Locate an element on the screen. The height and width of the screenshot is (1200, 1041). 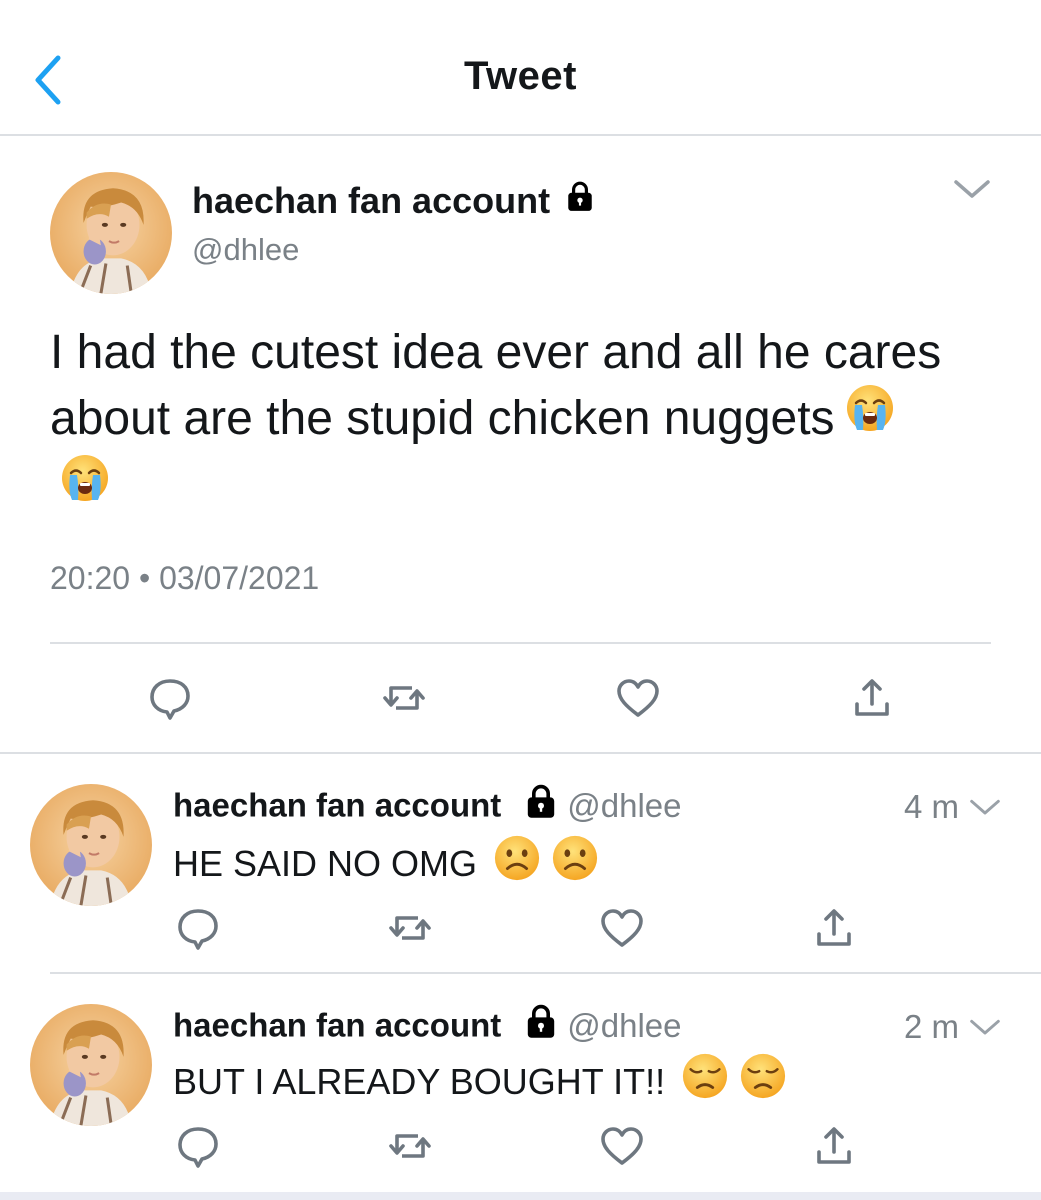
bottom-divider is located at coordinates (520, 1196).